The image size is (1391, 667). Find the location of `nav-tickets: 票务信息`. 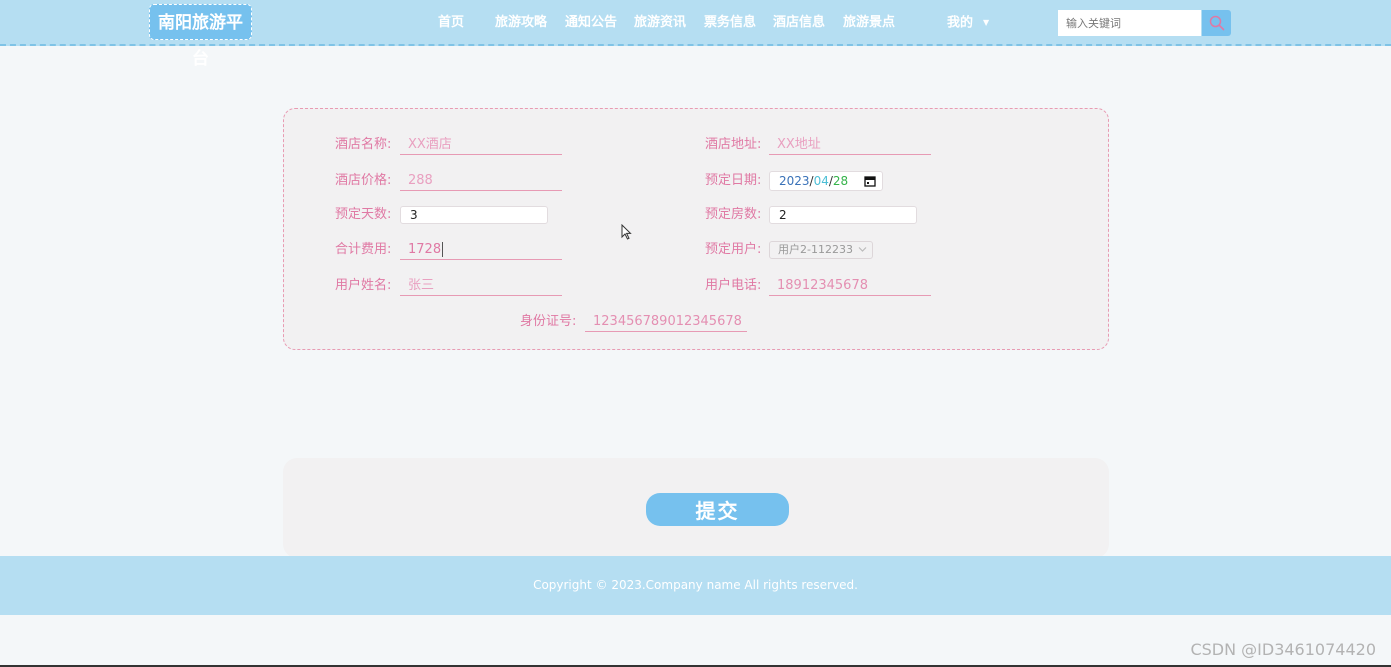

nav-tickets: 票务信息 is located at coordinates (730, 23).